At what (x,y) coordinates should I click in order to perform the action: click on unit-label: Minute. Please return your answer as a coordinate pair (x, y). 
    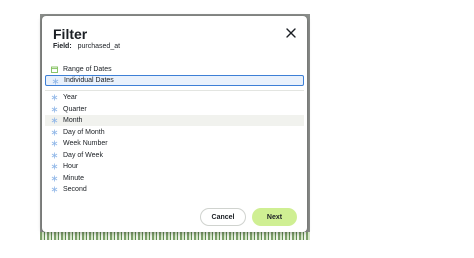
    Looking at the image, I should click on (74, 178).